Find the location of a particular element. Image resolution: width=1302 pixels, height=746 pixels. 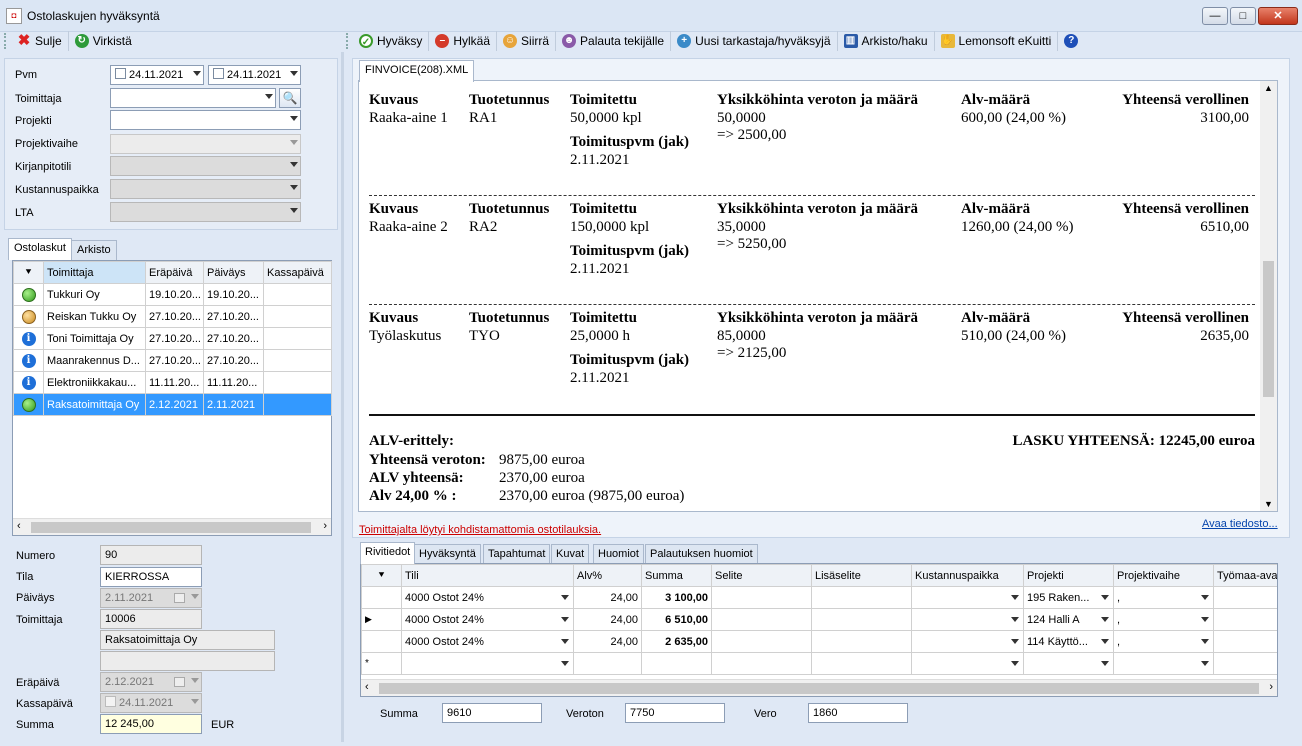

date-field: 2.11.2021 is located at coordinates (151, 598).